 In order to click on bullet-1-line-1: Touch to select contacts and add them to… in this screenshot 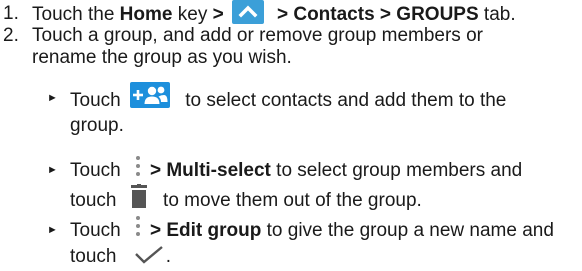, I will do `click(288, 98)`.